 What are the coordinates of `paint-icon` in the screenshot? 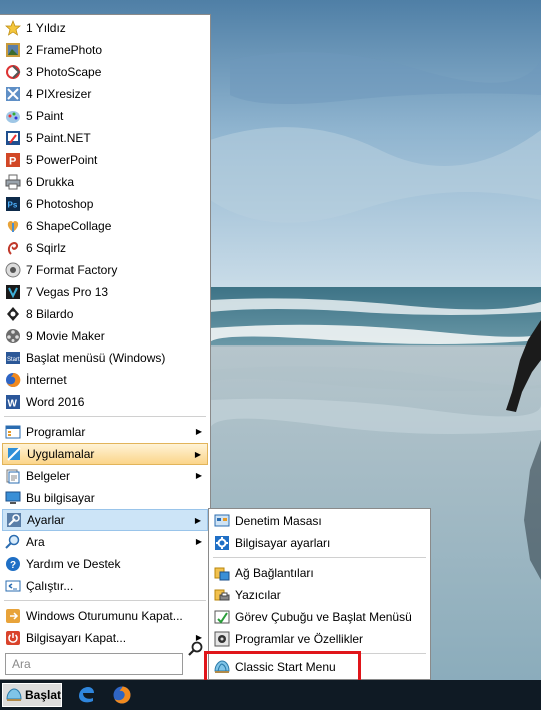 It's located at (13, 116).